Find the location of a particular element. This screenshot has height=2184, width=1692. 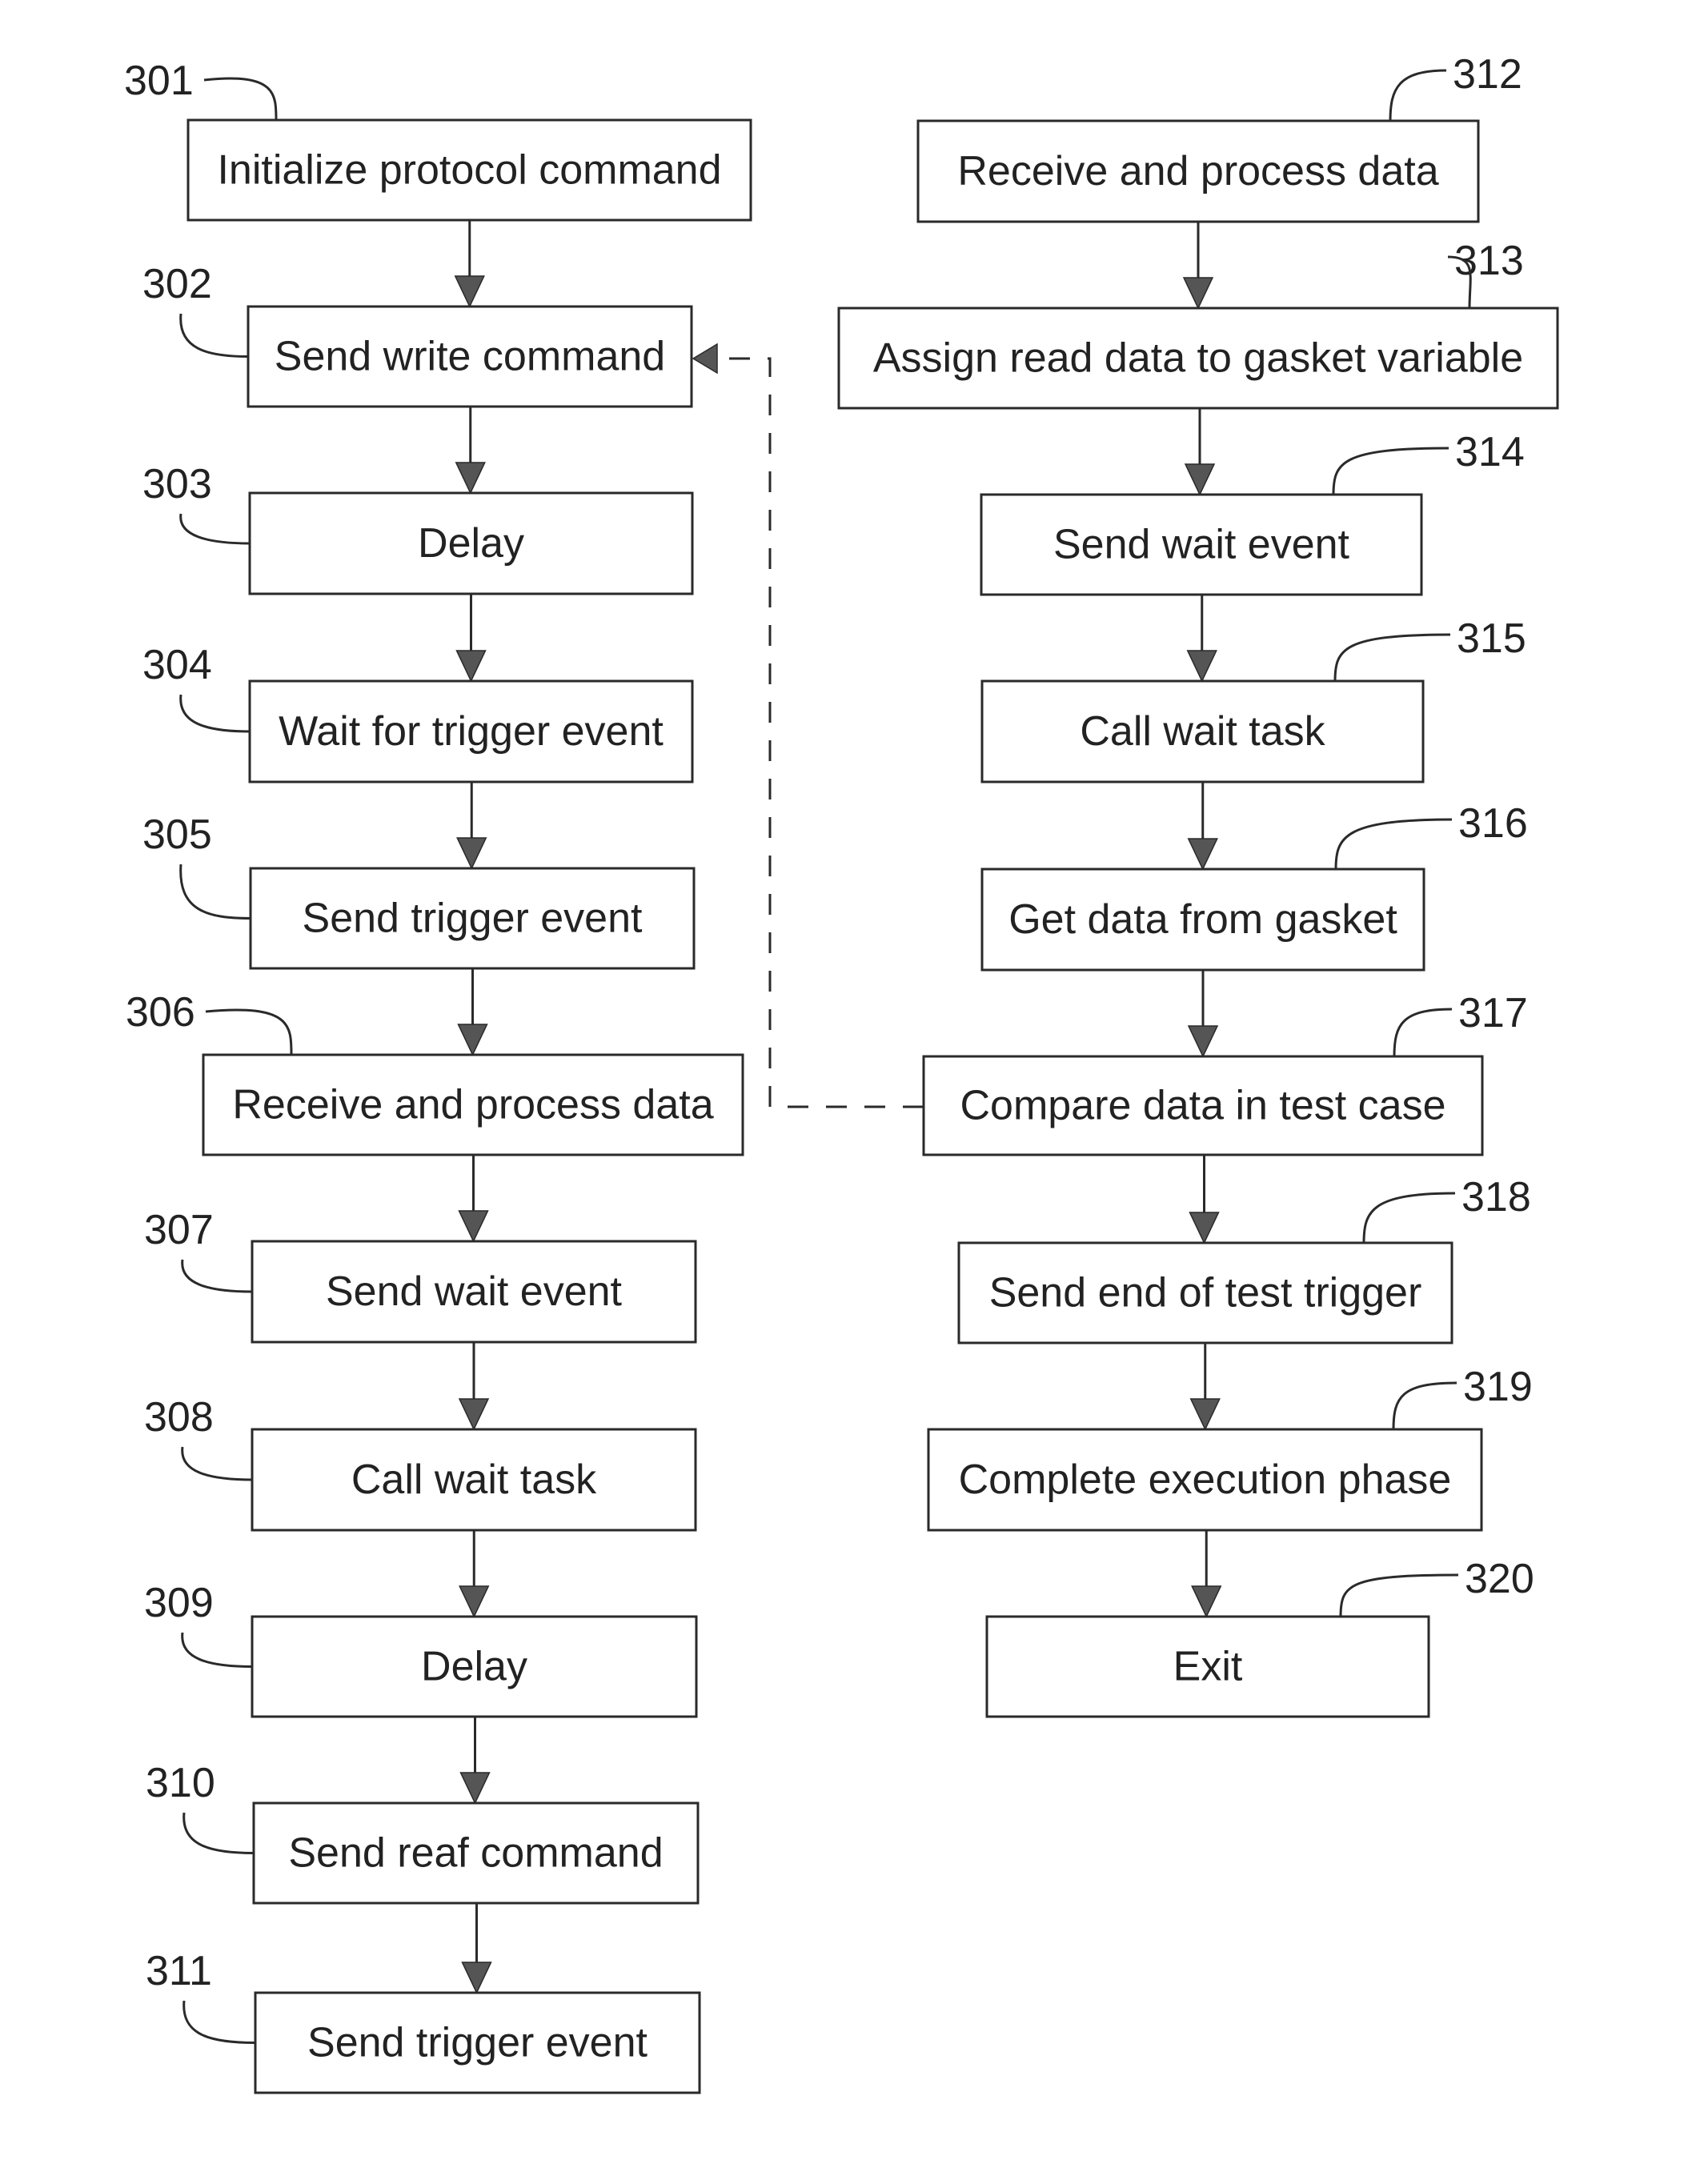

process-step-307: Send wait event 307 is located at coordinates (420, 1275).